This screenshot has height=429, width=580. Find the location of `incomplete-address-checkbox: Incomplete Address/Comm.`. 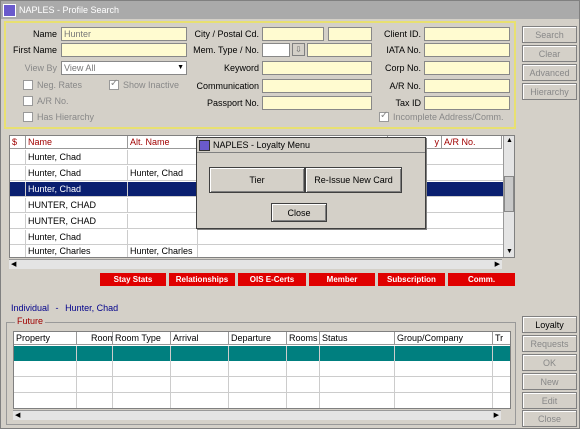

incomplete-address-checkbox: Incomplete Address/Comm. is located at coordinates (441, 116).